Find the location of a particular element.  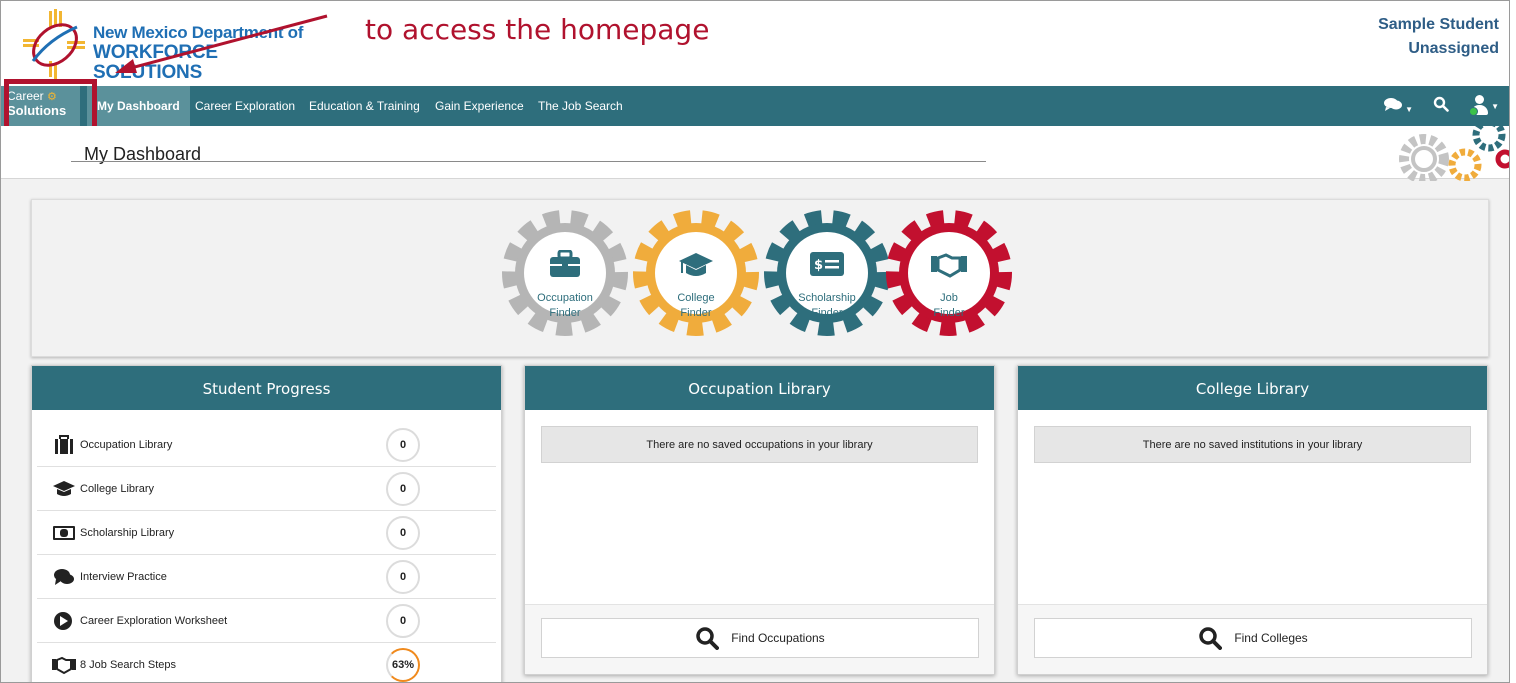

occupation-finder-button: Occupation Finder is located at coordinates (565, 273).